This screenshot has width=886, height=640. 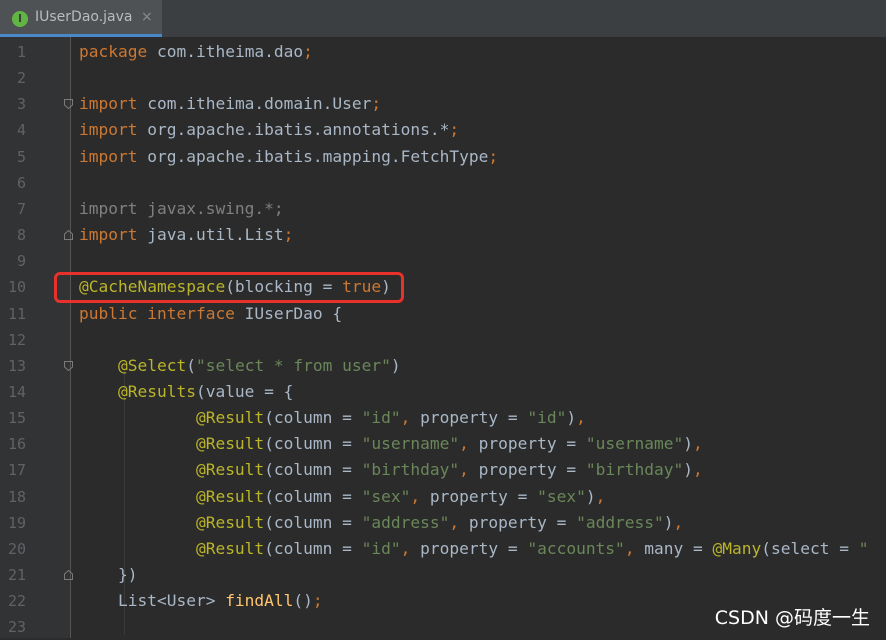 I want to click on code-line: @Results(value = {, so click(x=186, y=392).